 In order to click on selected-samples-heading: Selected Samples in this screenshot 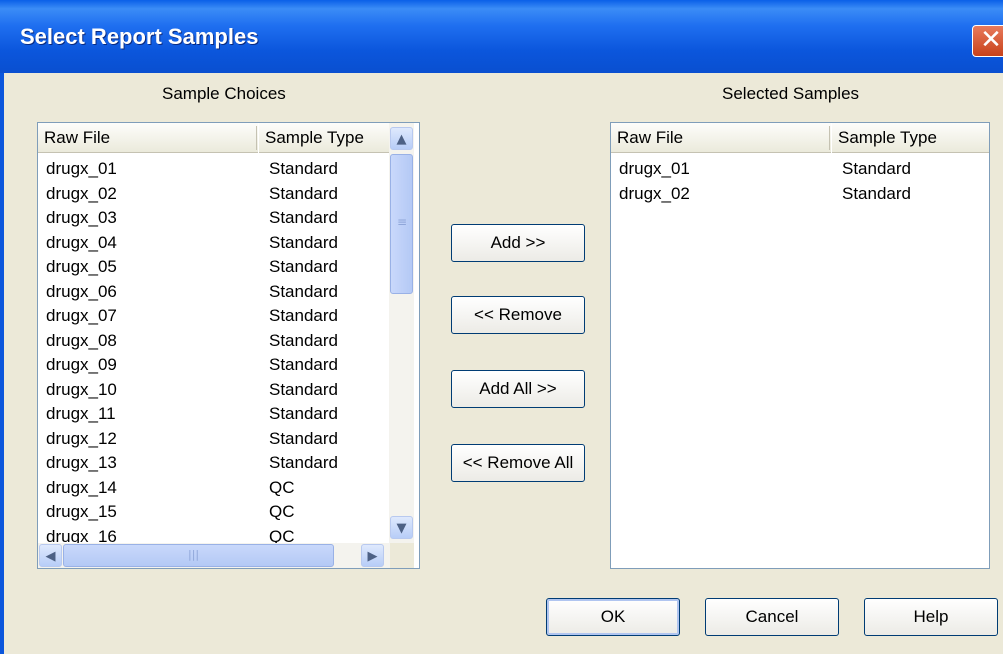, I will do `click(791, 93)`.